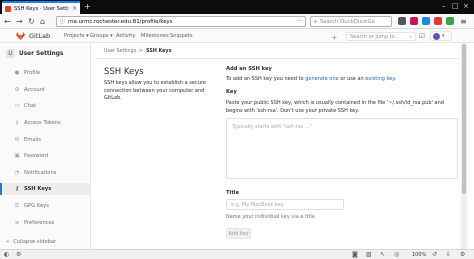 This screenshot has width=474, height=259. I want to click on sidebar-item-preferences: ≡ Preferences, so click(45, 223).